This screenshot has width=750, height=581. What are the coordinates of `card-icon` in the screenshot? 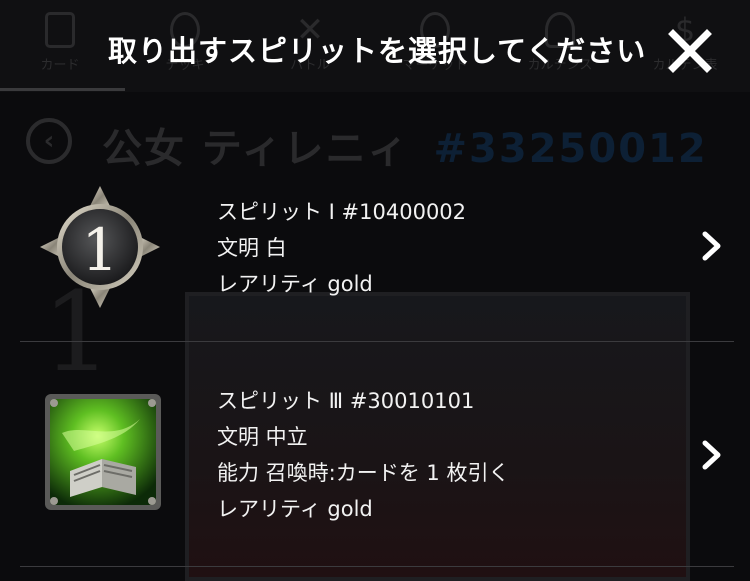 It's located at (60, 30).